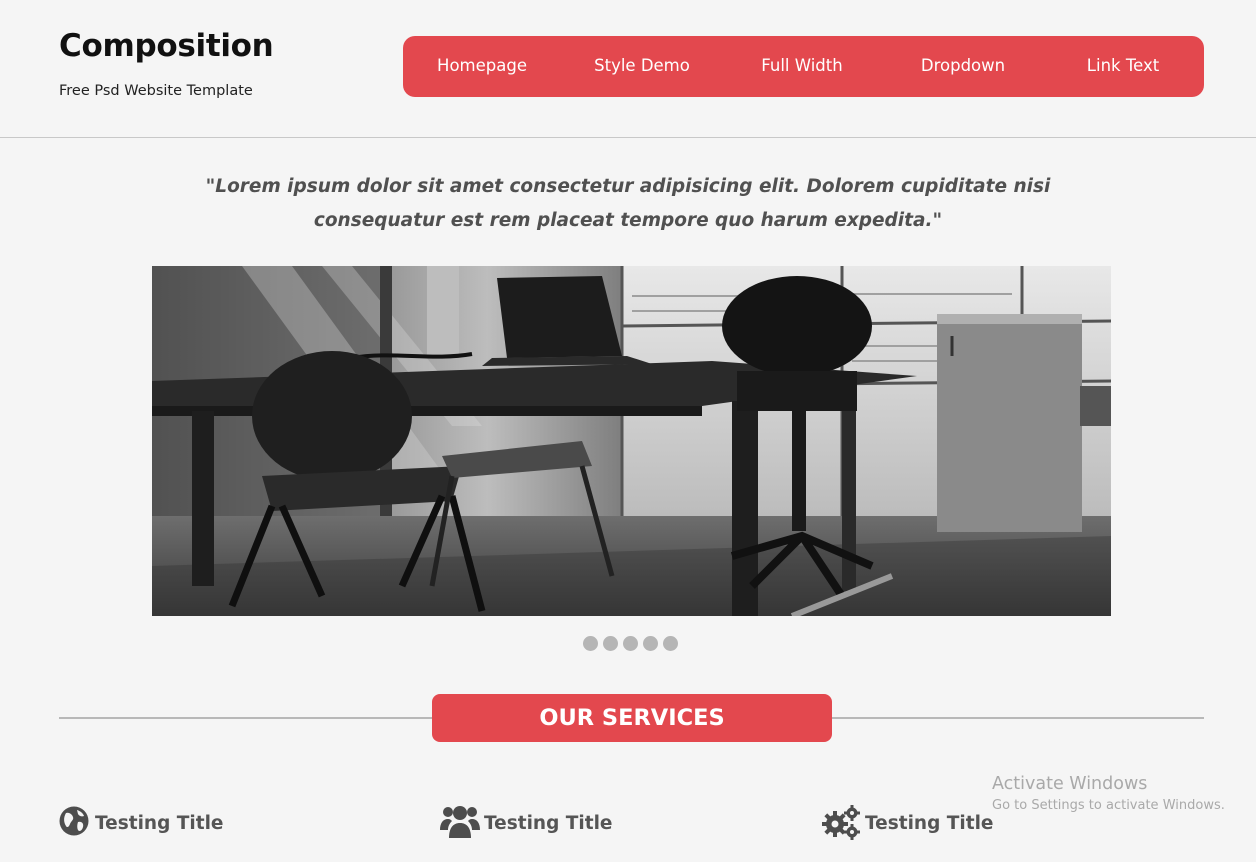 The width and height of the screenshot is (1256, 862). I want to click on users-icon, so click(460, 824).